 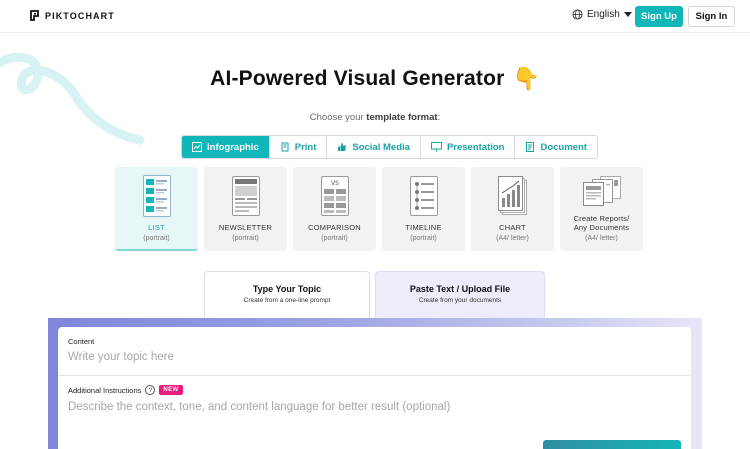 What do you see at coordinates (197, 147) in the screenshot?
I see `infographic-icon` at bounding box center [197, 147].